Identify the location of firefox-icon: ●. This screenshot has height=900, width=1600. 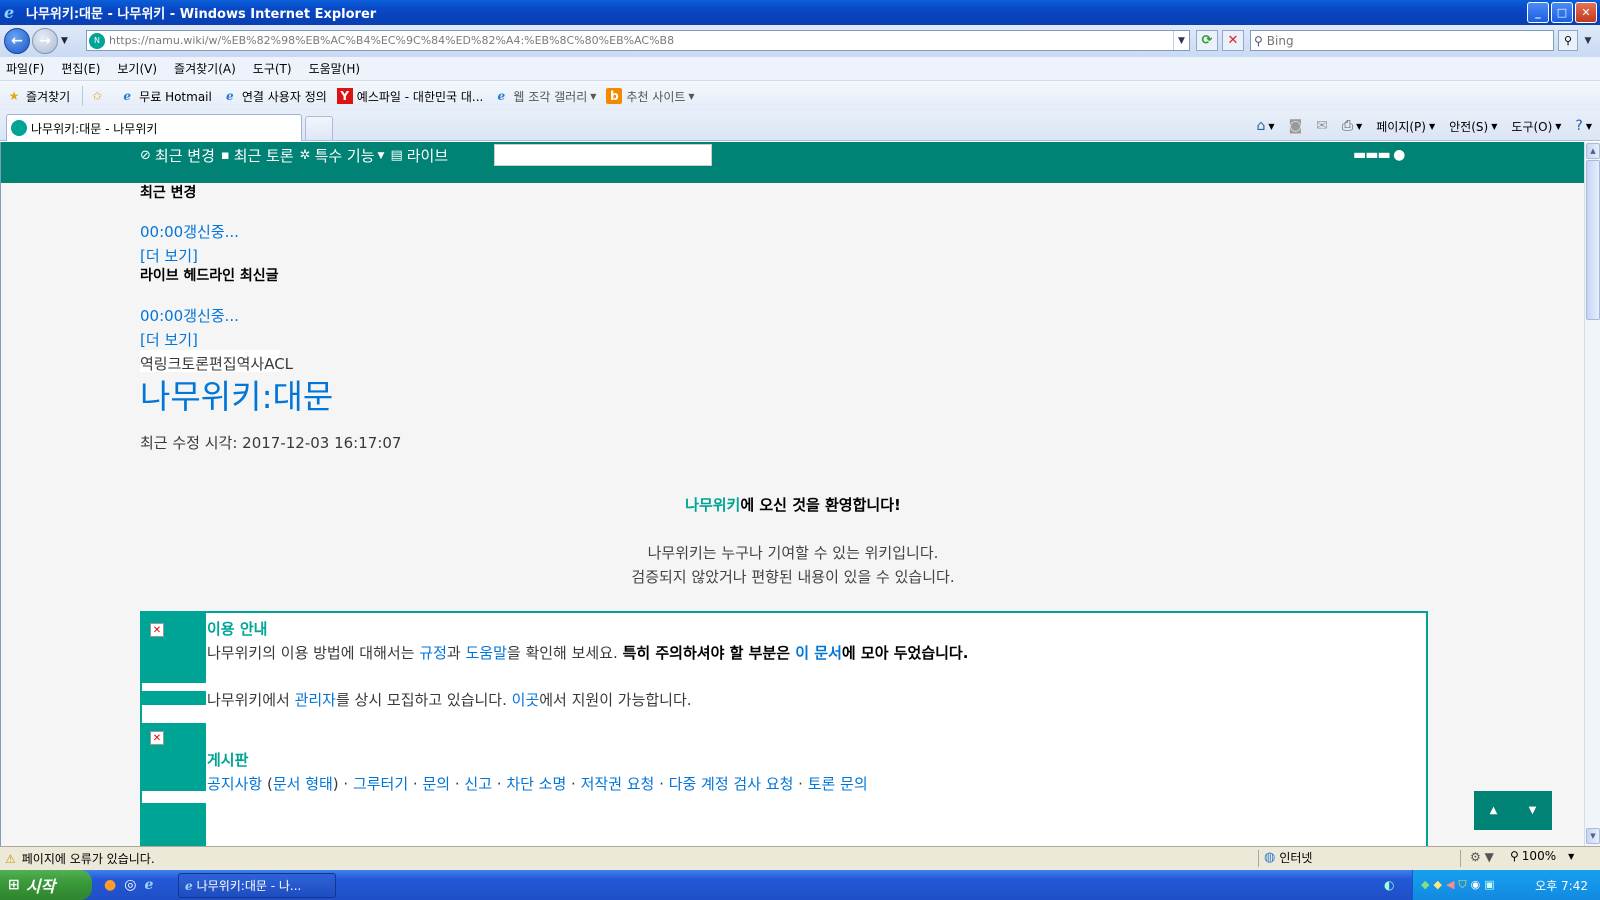
(110, 885).